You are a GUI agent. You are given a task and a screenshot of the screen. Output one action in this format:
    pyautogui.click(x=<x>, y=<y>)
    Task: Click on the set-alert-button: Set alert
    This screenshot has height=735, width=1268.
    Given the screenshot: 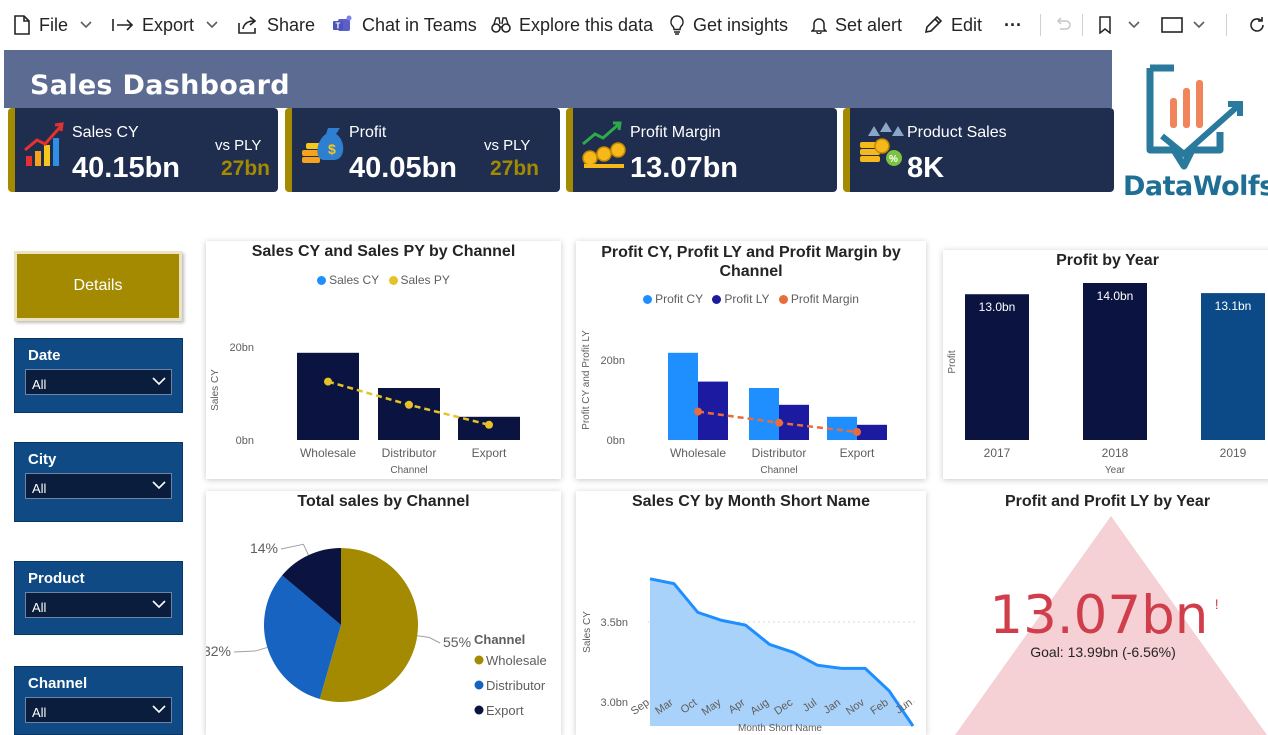 What is the action you would take?
    pyautogui.click(x=856, y=25)
    